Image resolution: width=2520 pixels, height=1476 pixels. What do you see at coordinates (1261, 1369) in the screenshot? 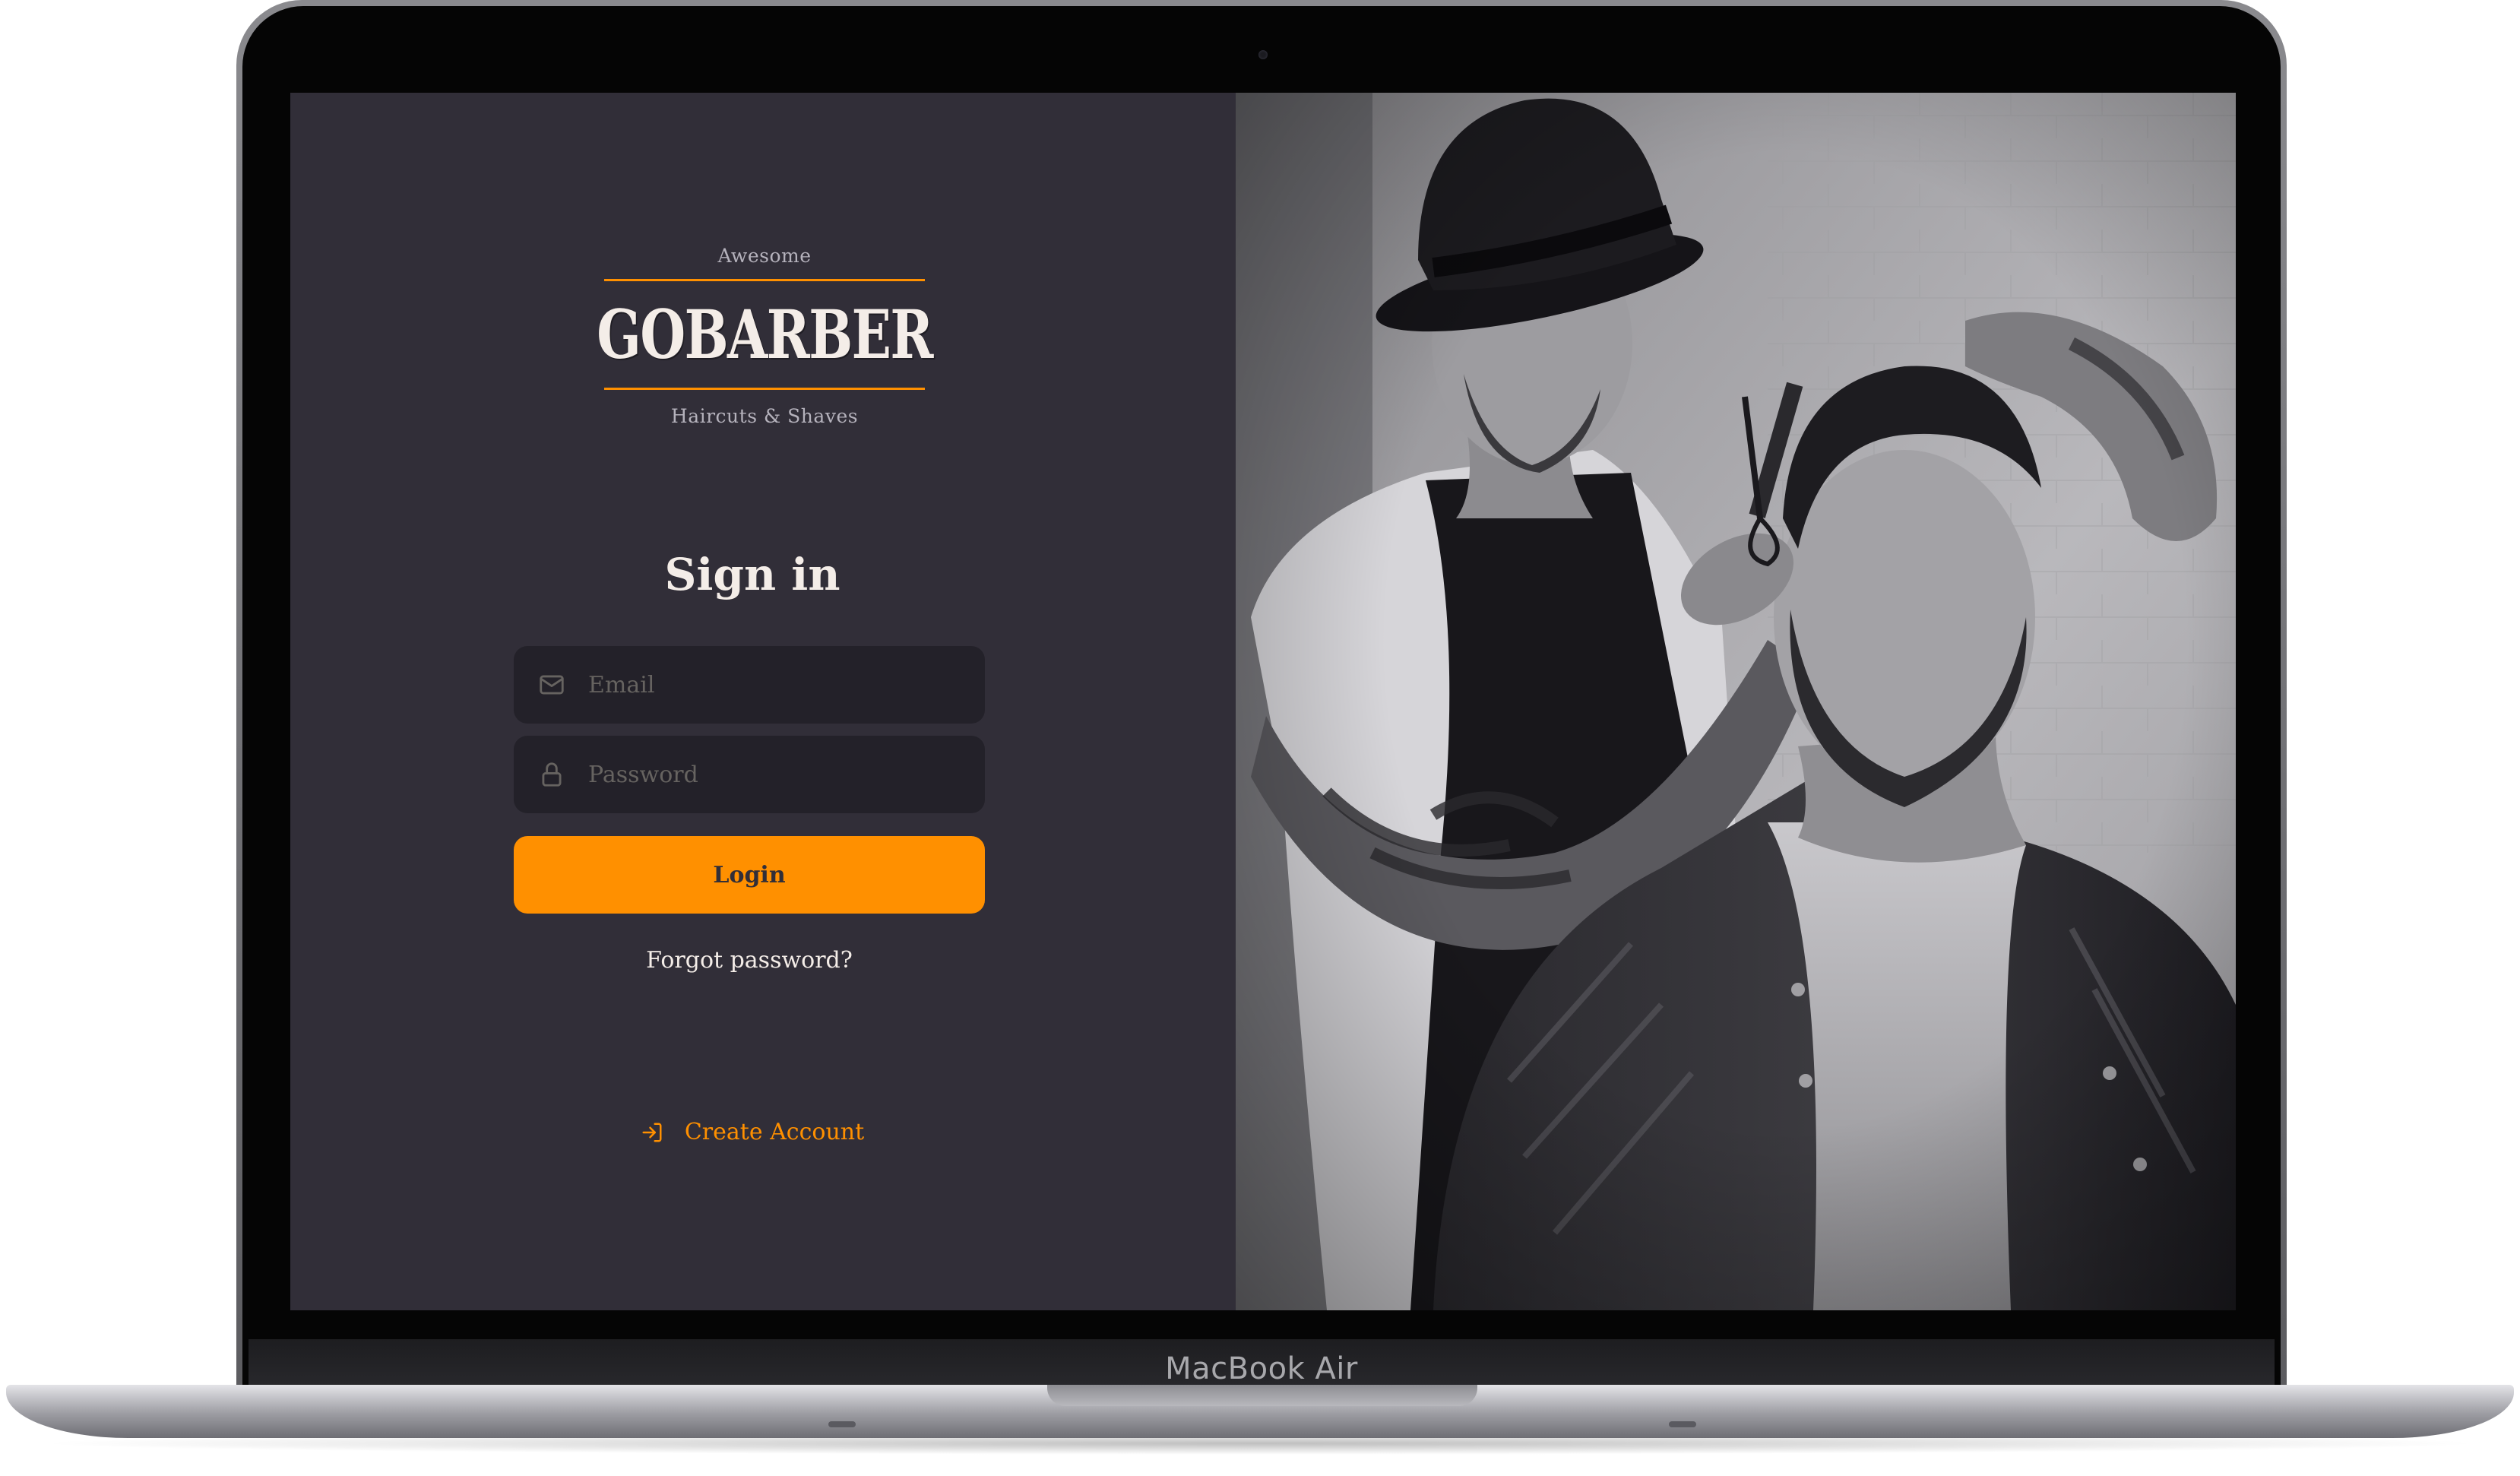
I see `device-model-label: MacBook Air` at bounding box center [1261, 1369].